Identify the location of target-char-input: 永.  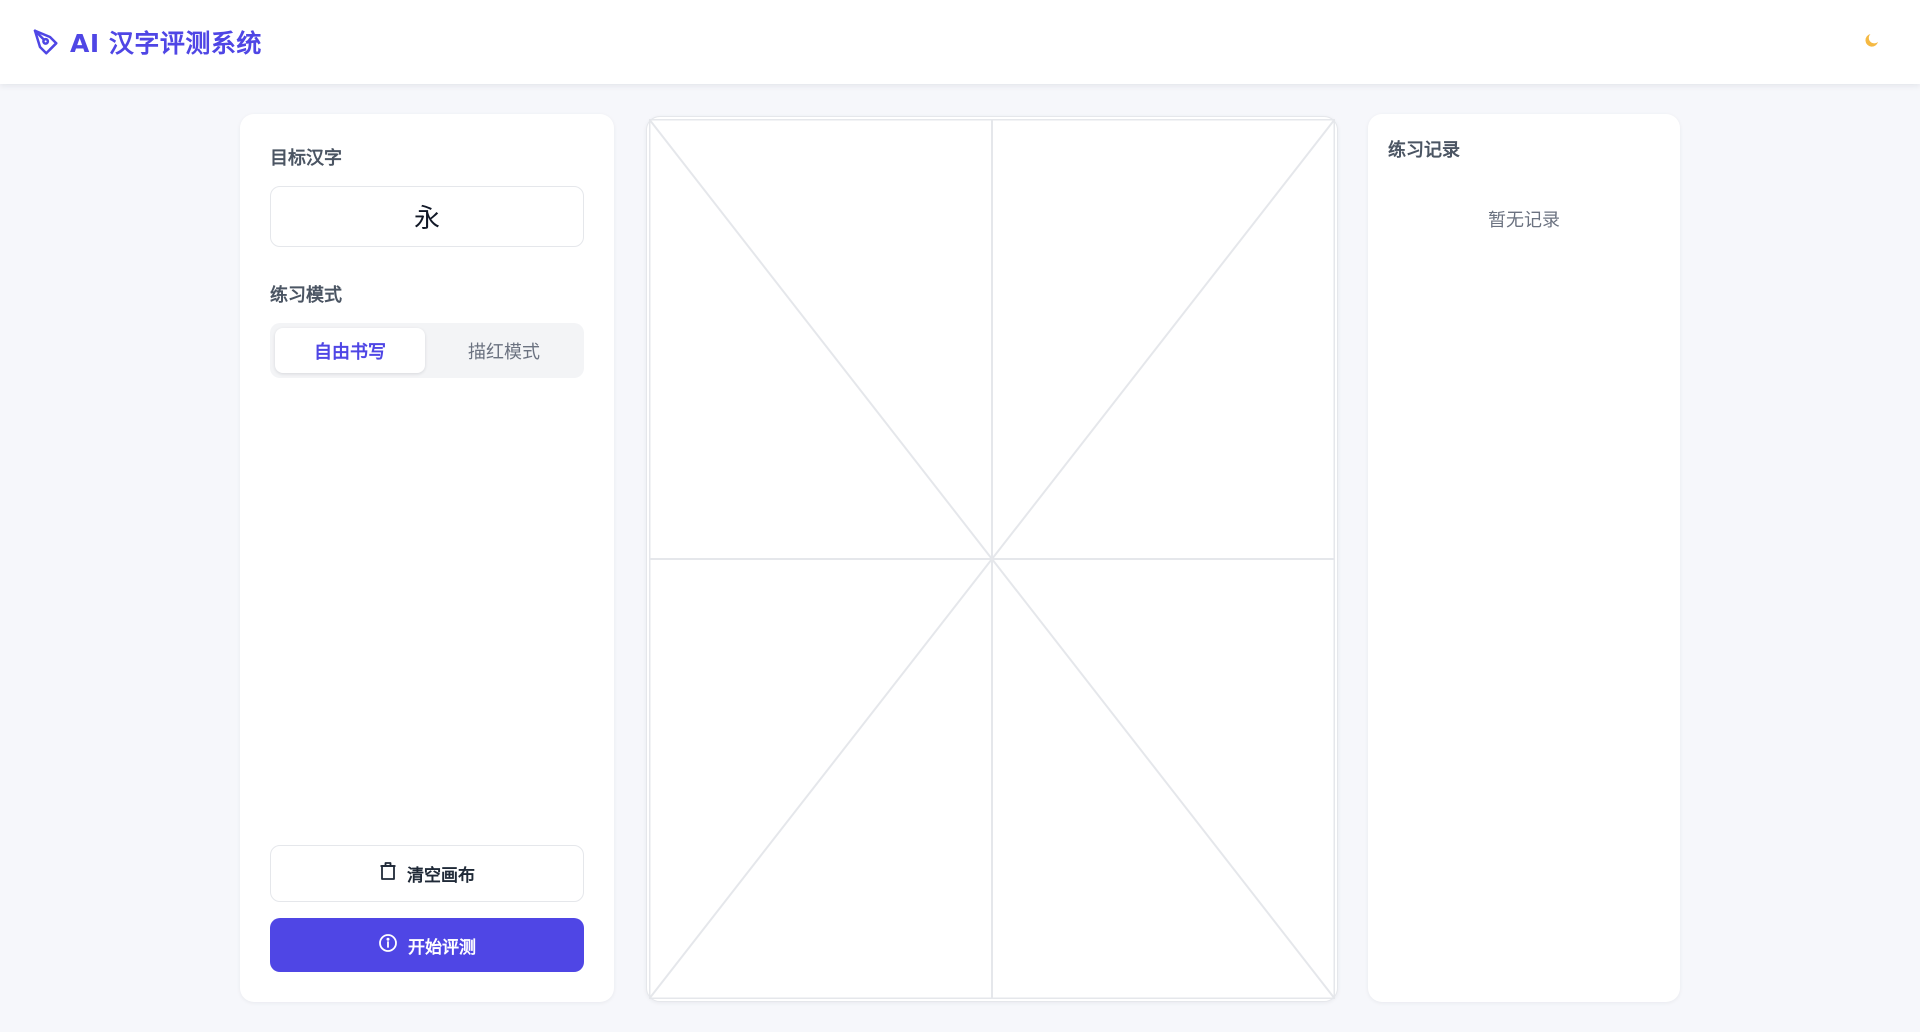
(427, 216).